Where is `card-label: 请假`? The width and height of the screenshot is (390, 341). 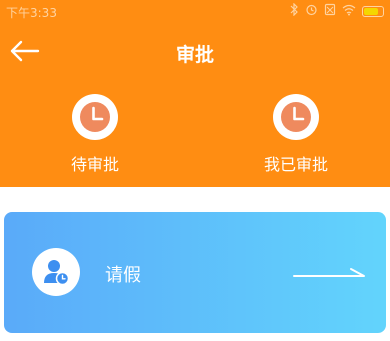
card-label: 请假 is located at coordinates (123, 275).